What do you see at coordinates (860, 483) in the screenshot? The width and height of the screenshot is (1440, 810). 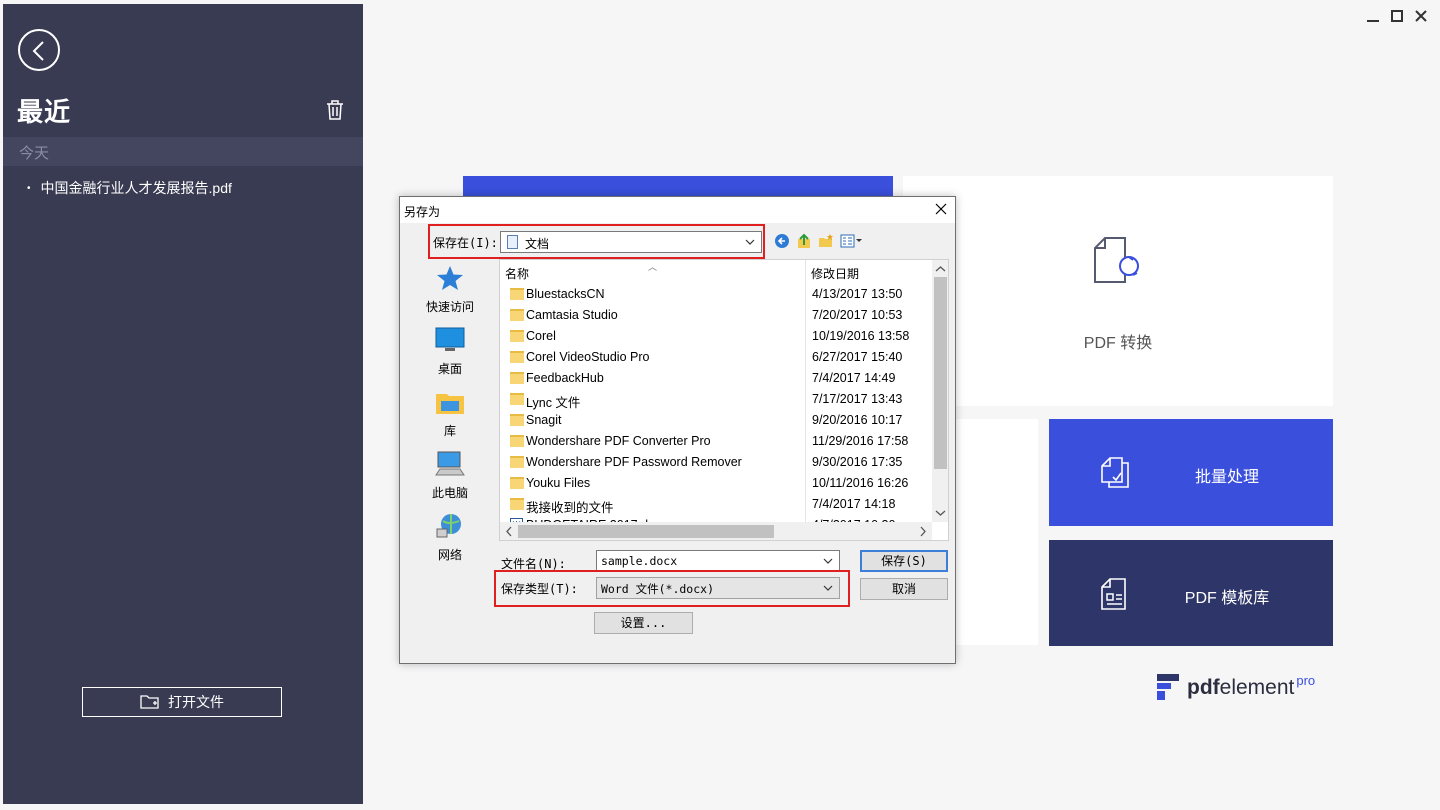 I see `file-row-date: 10/11/2016 16:26` at bounding box center [860, 483].